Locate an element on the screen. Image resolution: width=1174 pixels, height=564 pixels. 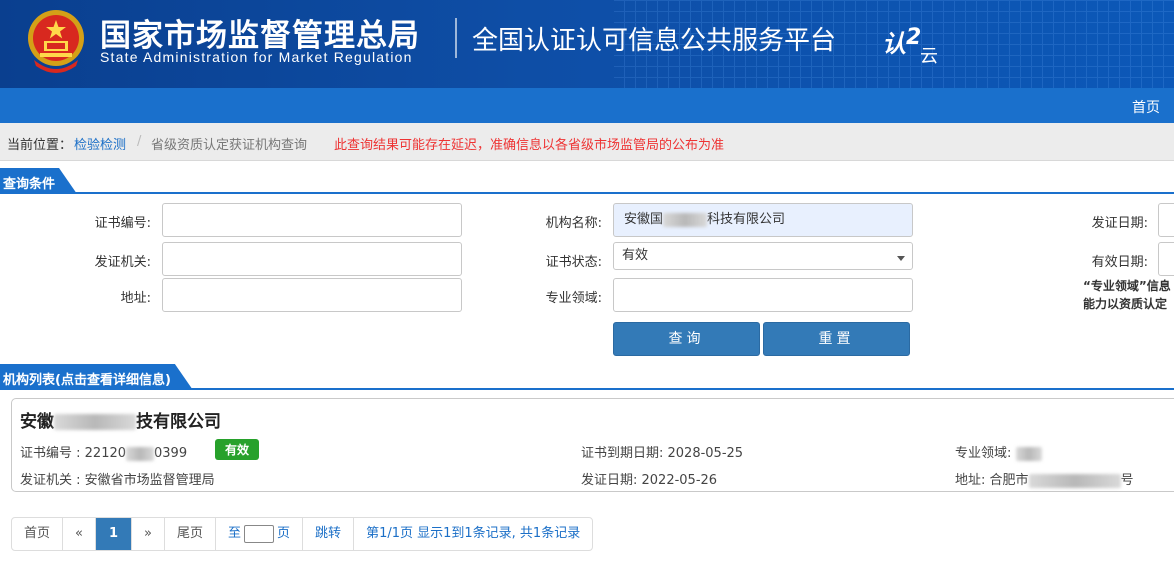
national-emblem-icon is located at coordinates (56, 41).